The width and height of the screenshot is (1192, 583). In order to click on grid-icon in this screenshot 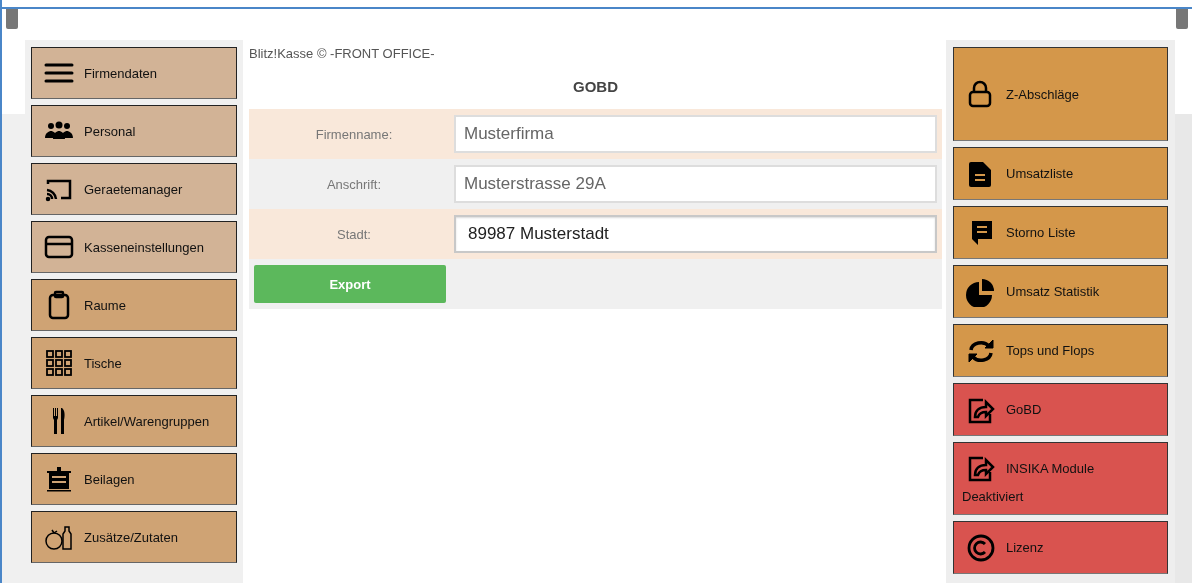, I will do `click(59, 363)`.